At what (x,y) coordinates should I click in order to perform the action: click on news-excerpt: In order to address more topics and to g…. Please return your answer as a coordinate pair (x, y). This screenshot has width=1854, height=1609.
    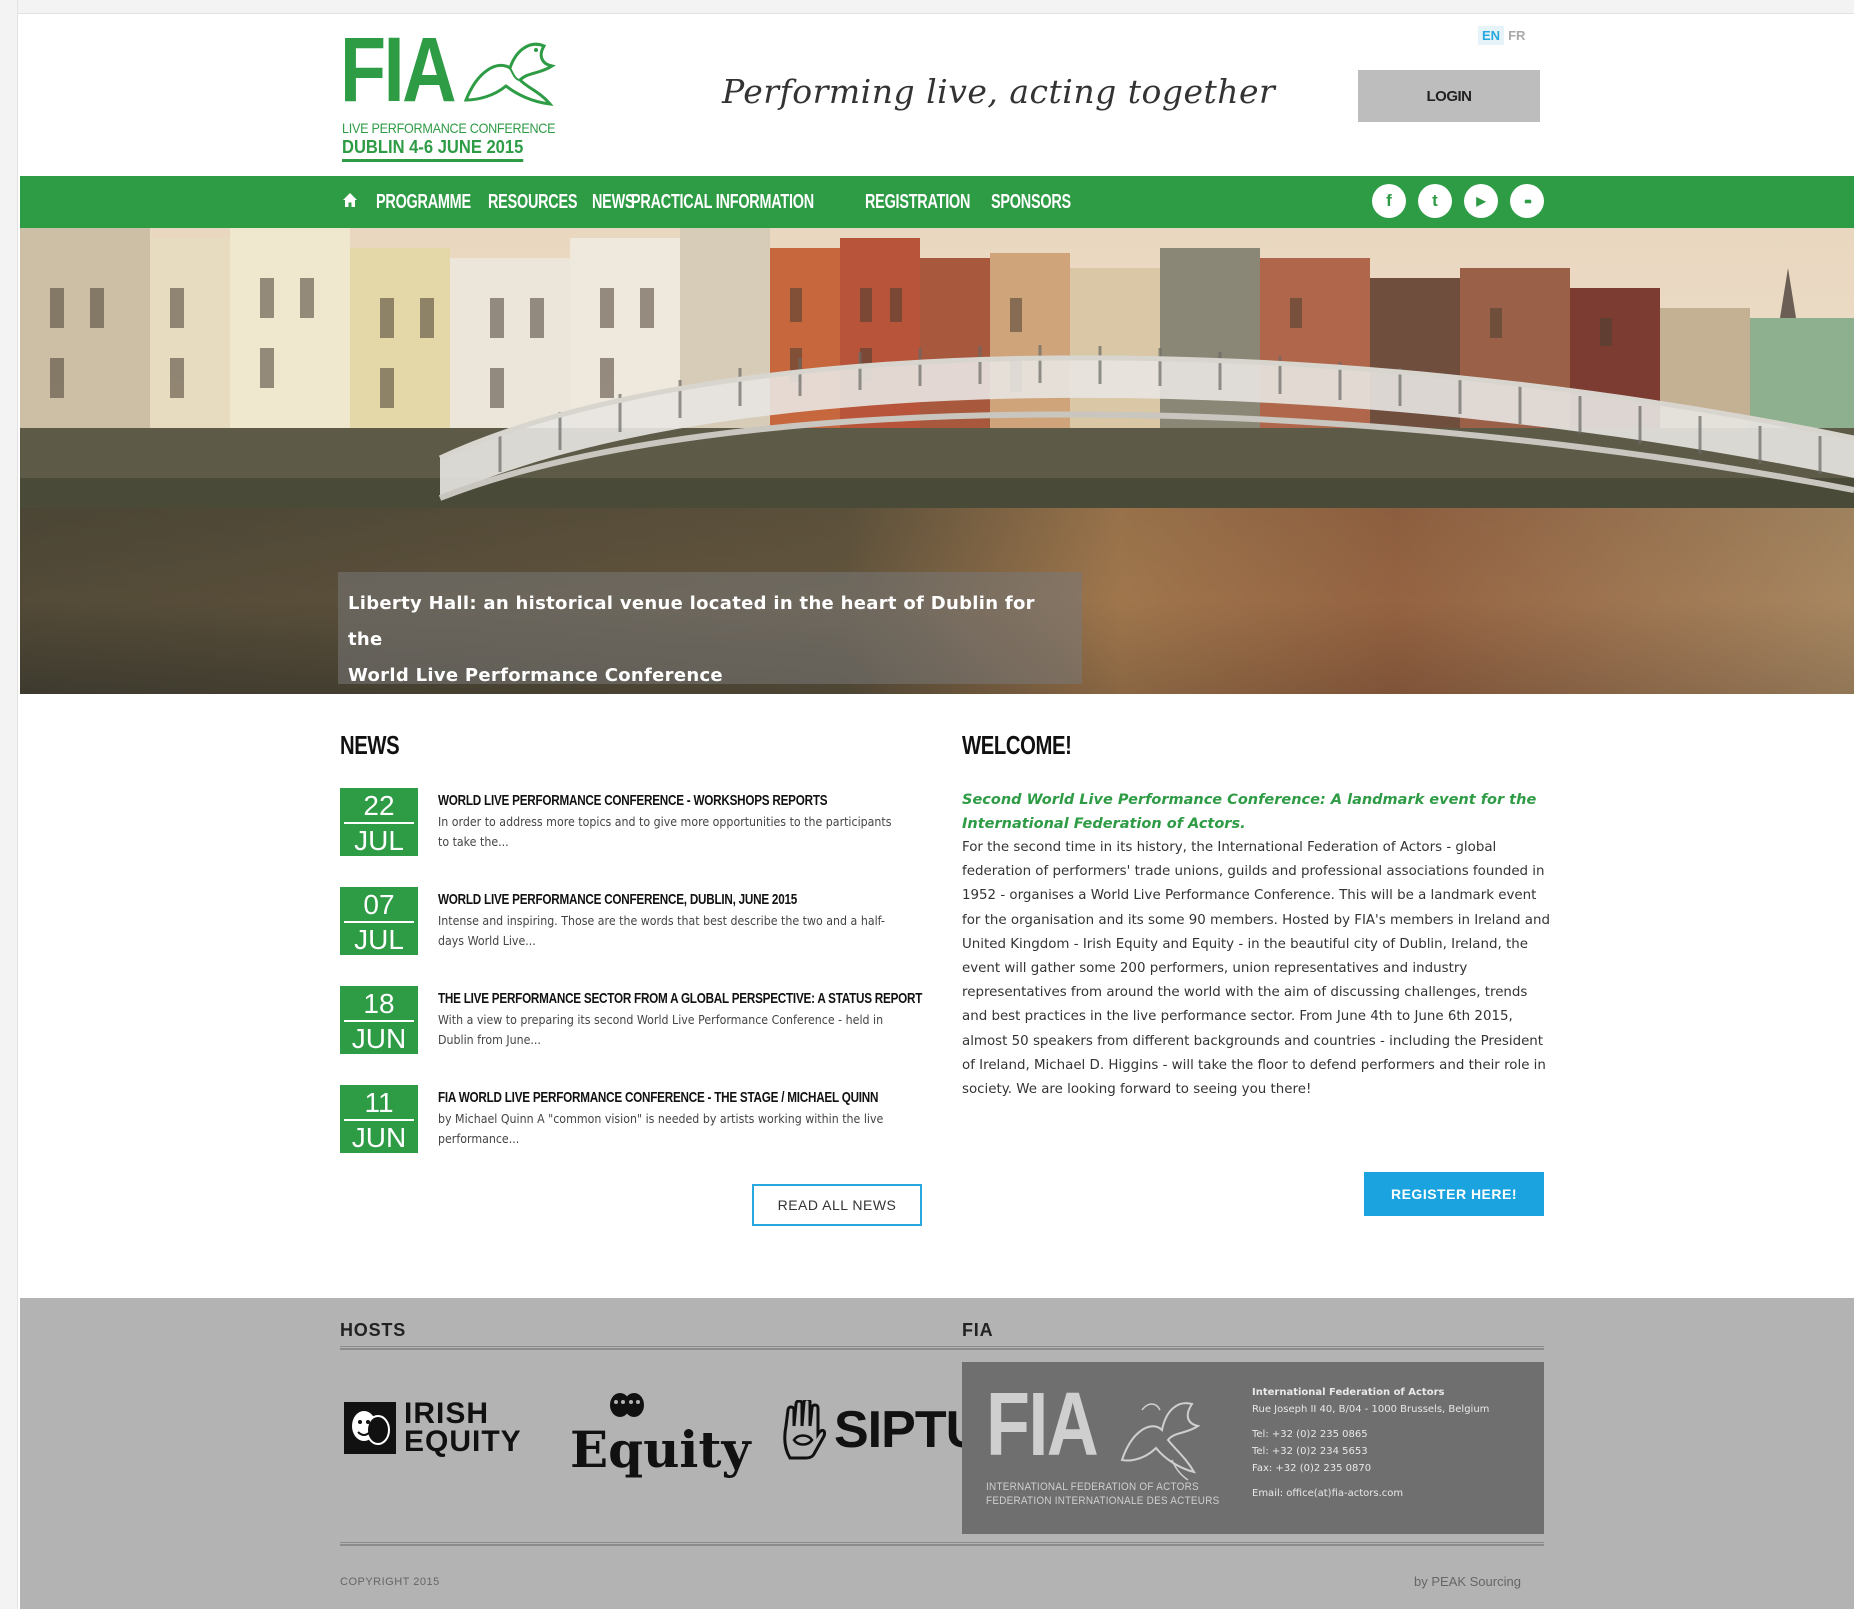
    Looking at the image, I should click on (665, 832).